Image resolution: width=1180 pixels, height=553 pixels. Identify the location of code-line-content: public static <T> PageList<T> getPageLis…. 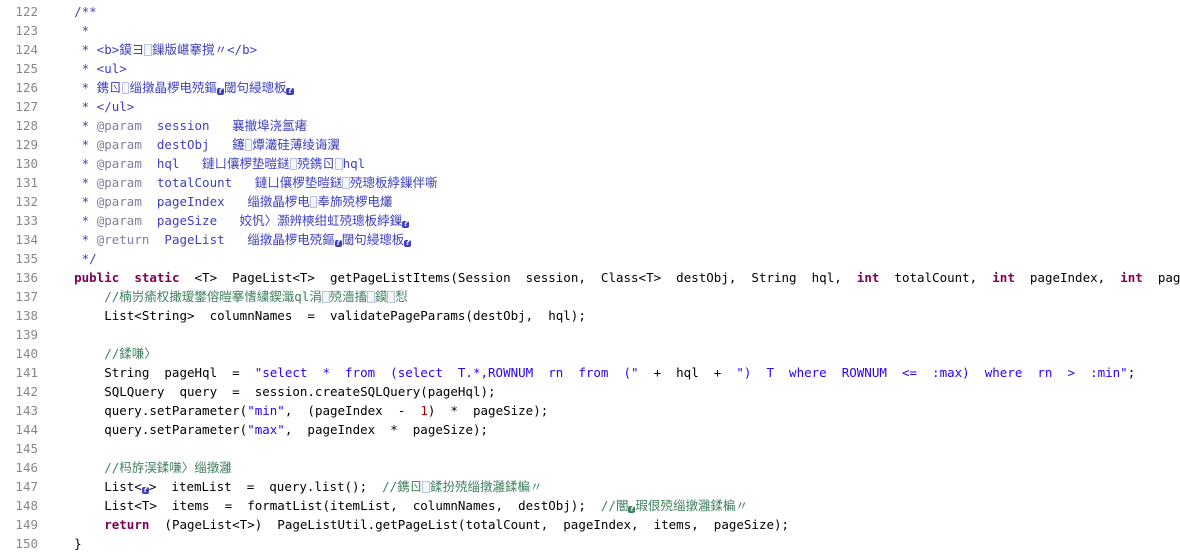
(612, 277).